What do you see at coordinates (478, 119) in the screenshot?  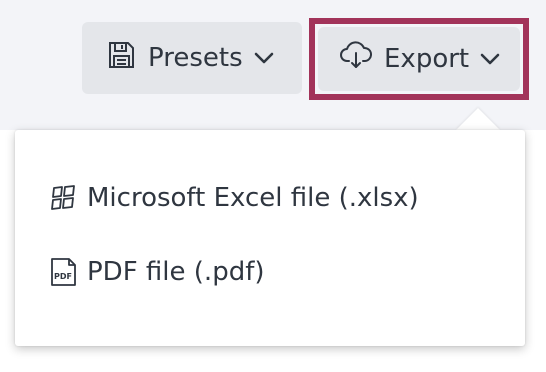 I see `dropdown-caret` at bounding box center [478, 119].